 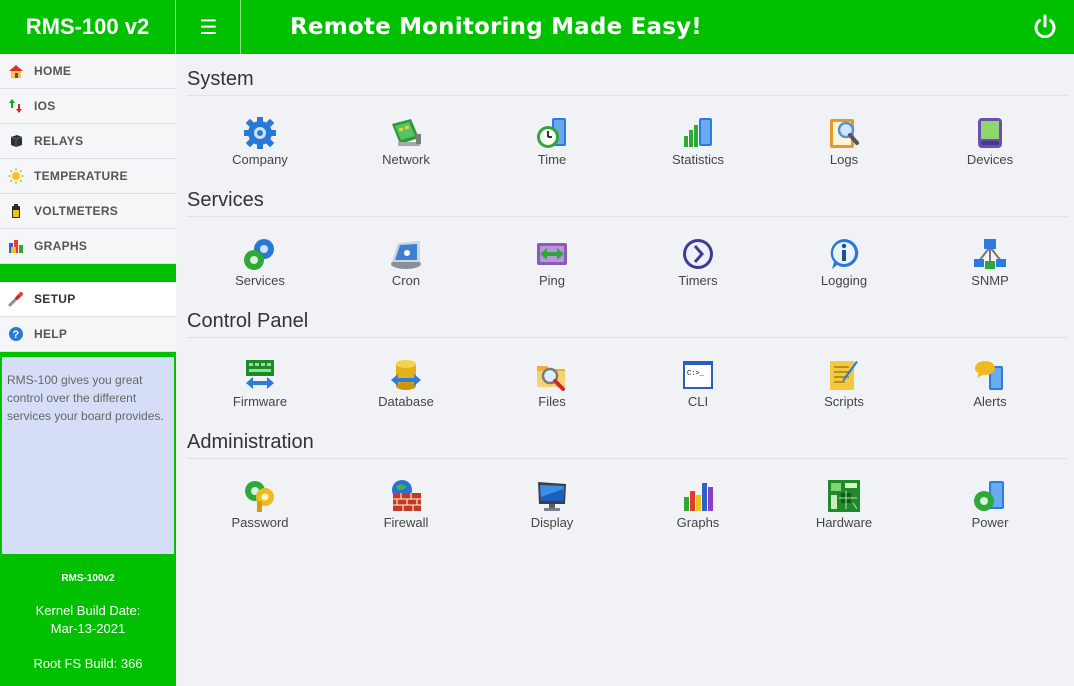 I want to click on tile-logs: Logs, so click(x=844, y=141).